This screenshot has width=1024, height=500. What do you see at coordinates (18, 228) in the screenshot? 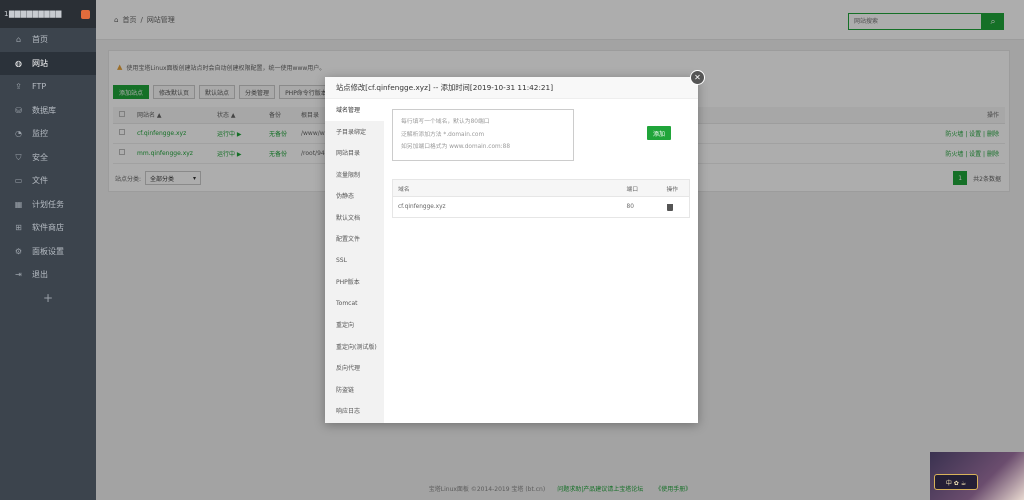
I see `store-icon: ⊞` at bounding box center [18, 228].